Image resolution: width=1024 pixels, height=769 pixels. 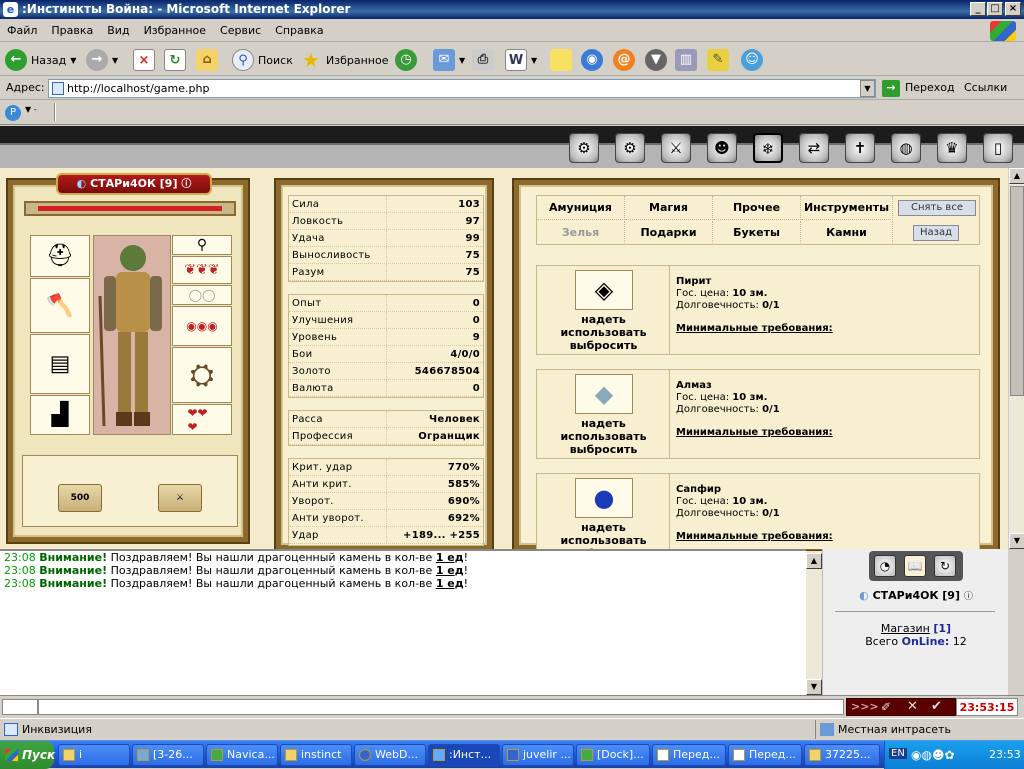 I want to click on start-button: Пуск, so click(x=27, y=755).